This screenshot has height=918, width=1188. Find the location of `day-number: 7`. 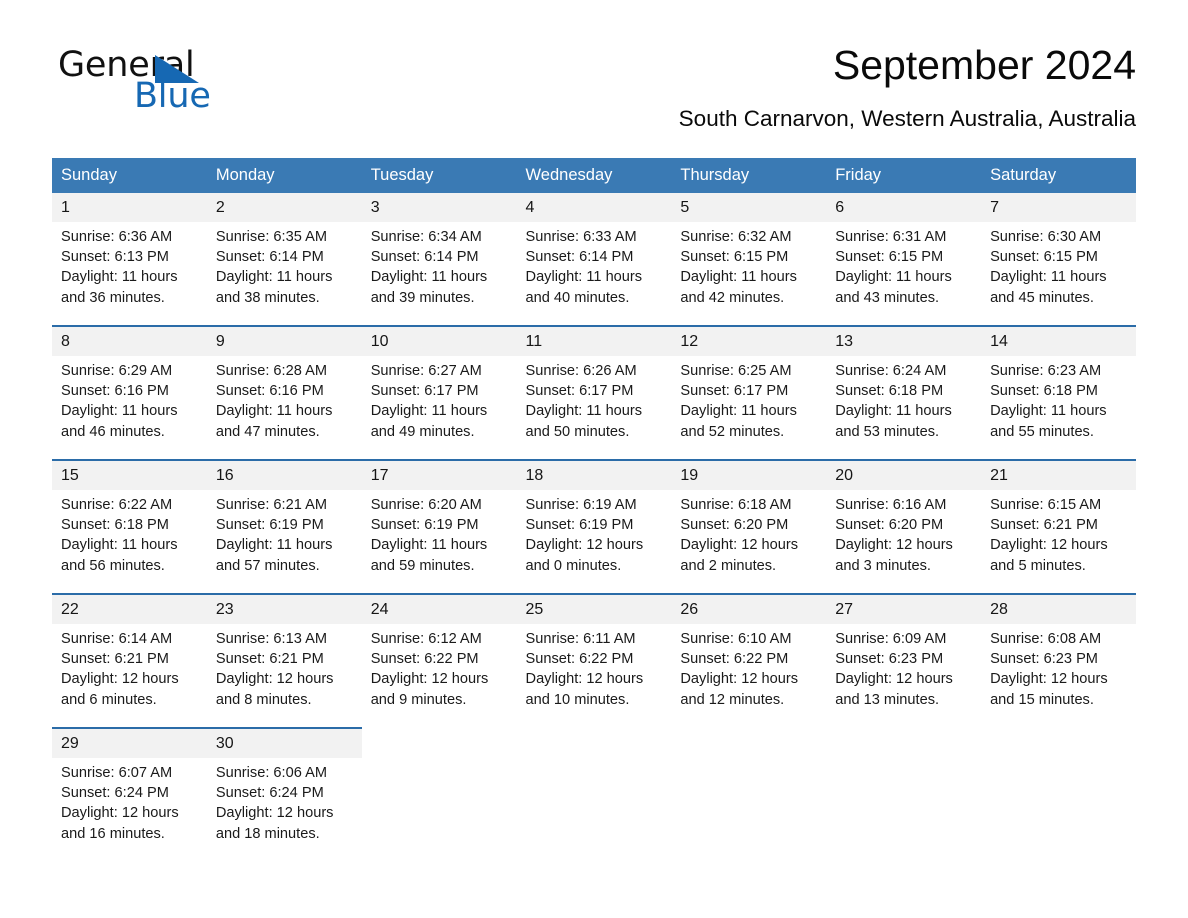

day-number: 7 is located at coordinates (1058, 207).